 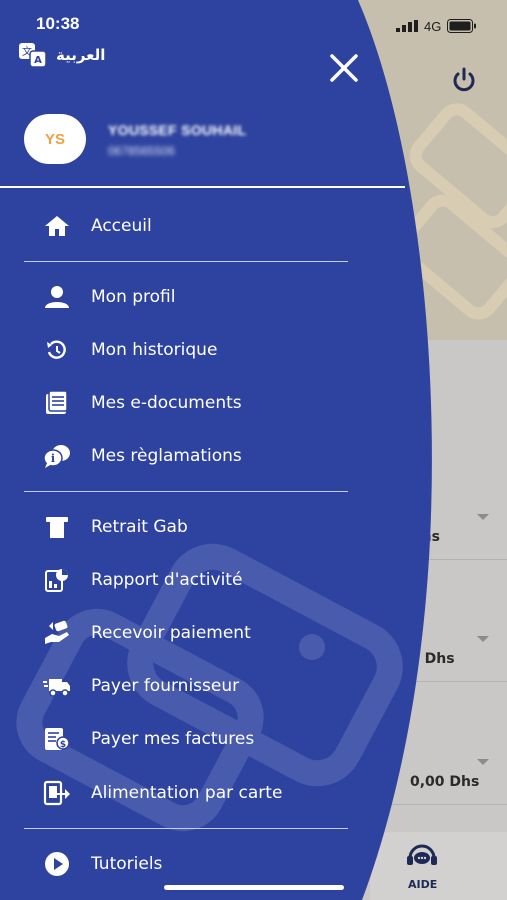 I want to click on avatar: YS, so click(x=55, y=139).